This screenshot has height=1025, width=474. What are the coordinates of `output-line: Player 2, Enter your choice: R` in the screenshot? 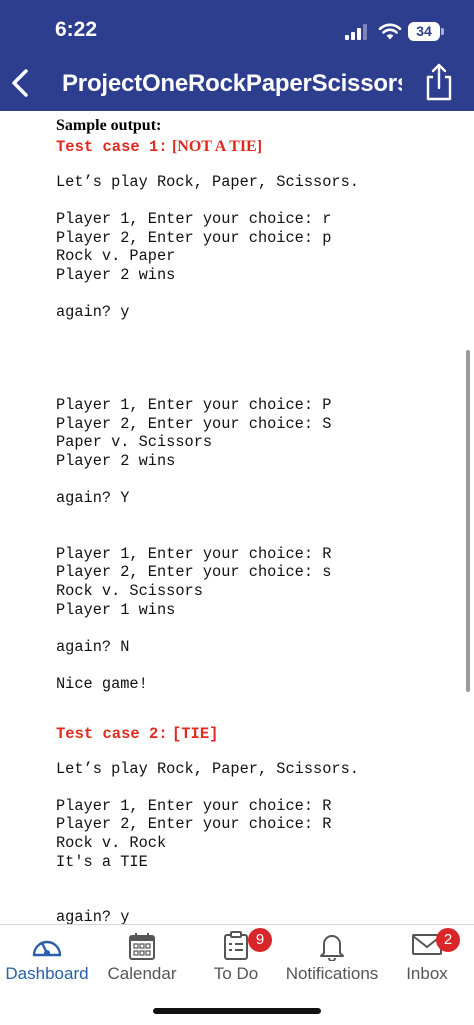 It's located at (194, 824).